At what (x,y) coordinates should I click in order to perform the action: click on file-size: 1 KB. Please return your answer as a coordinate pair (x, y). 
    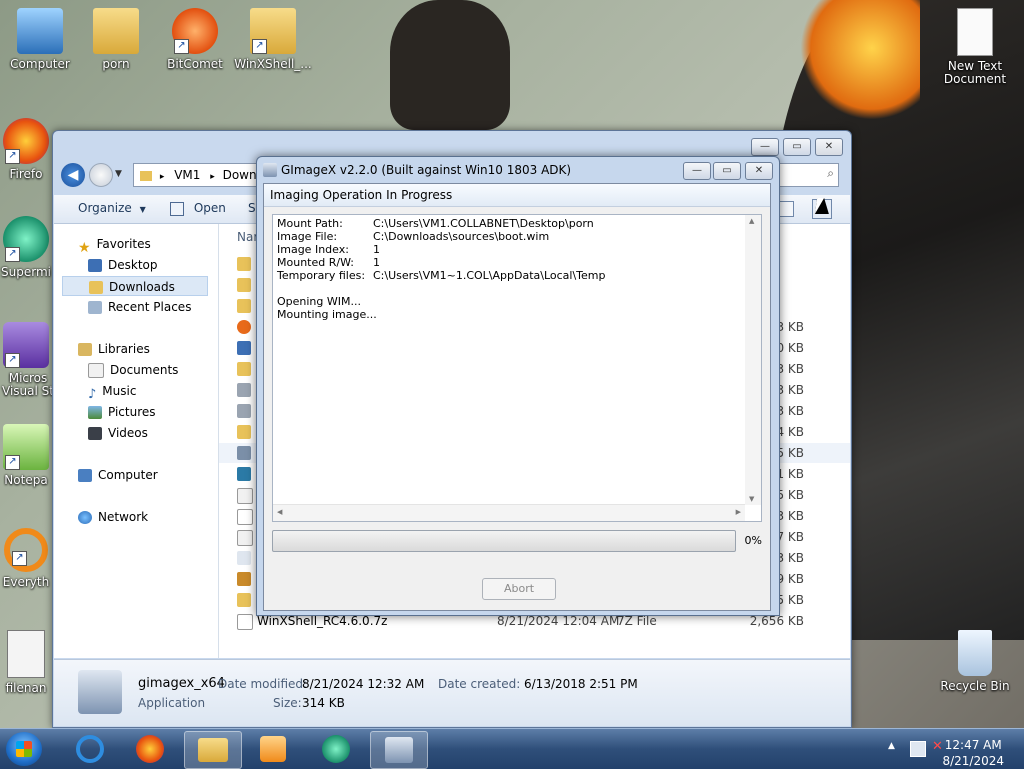
    Looking at the image, I should click on (790, 474).